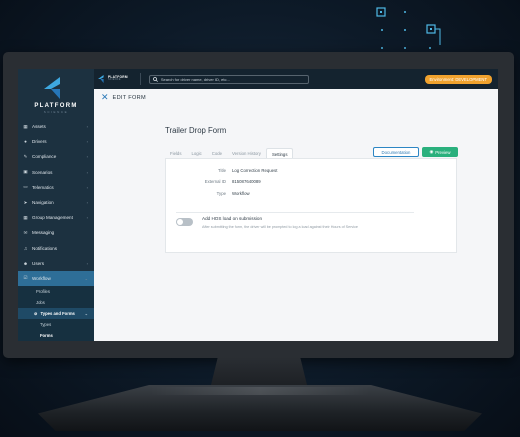 This screenshot has height=437, width=520. What do you see at coordinates (43, 203) in the screenshot?
I see `sidebar-item-label: Navigation` at bounding box center [43, 203].